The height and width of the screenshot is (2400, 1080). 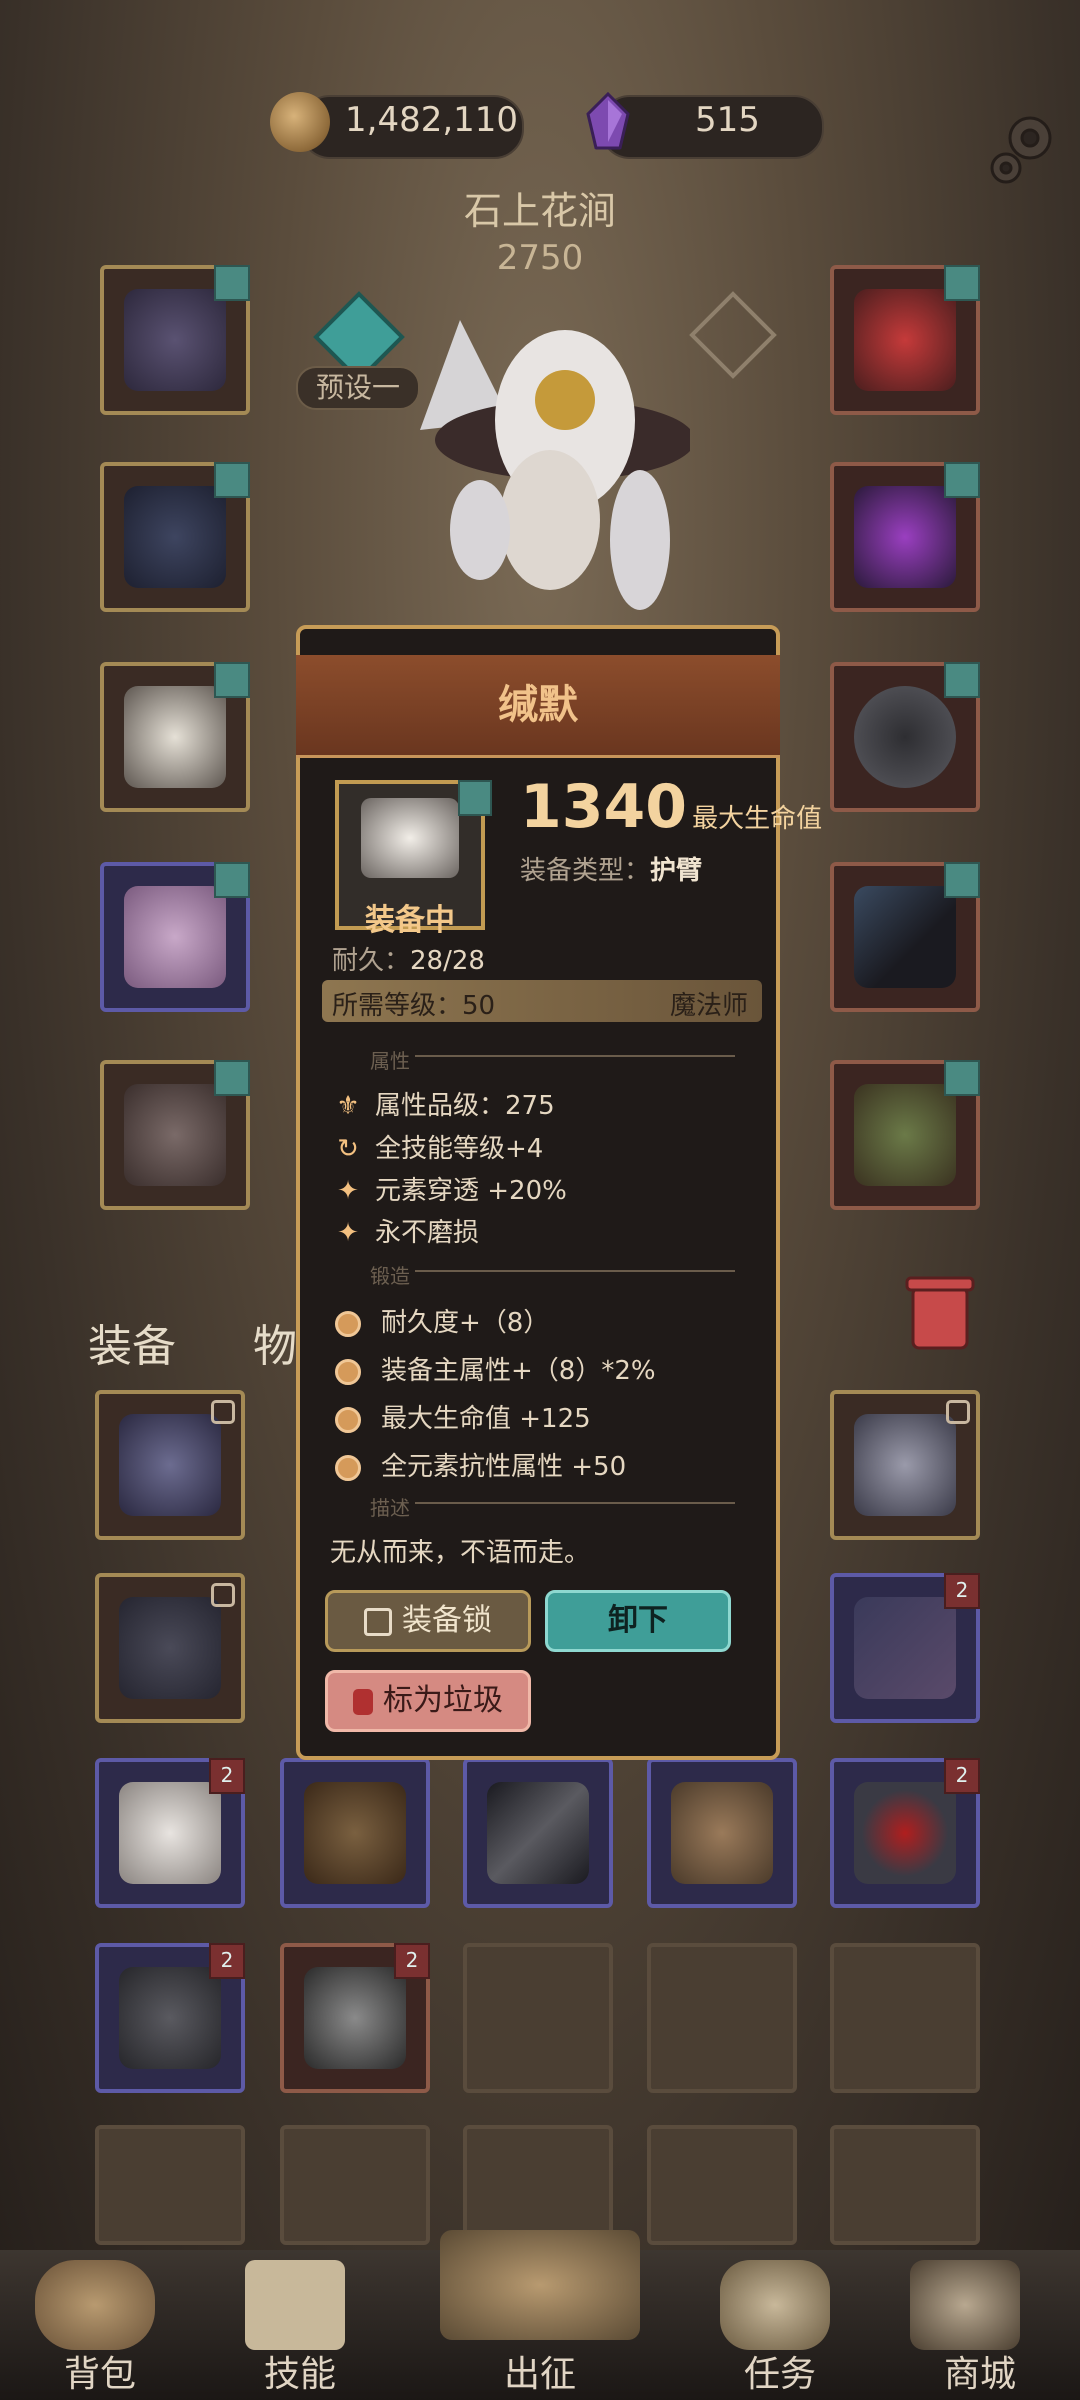 I want to click on battle-sword-icon, so click(x=540, y=2285).